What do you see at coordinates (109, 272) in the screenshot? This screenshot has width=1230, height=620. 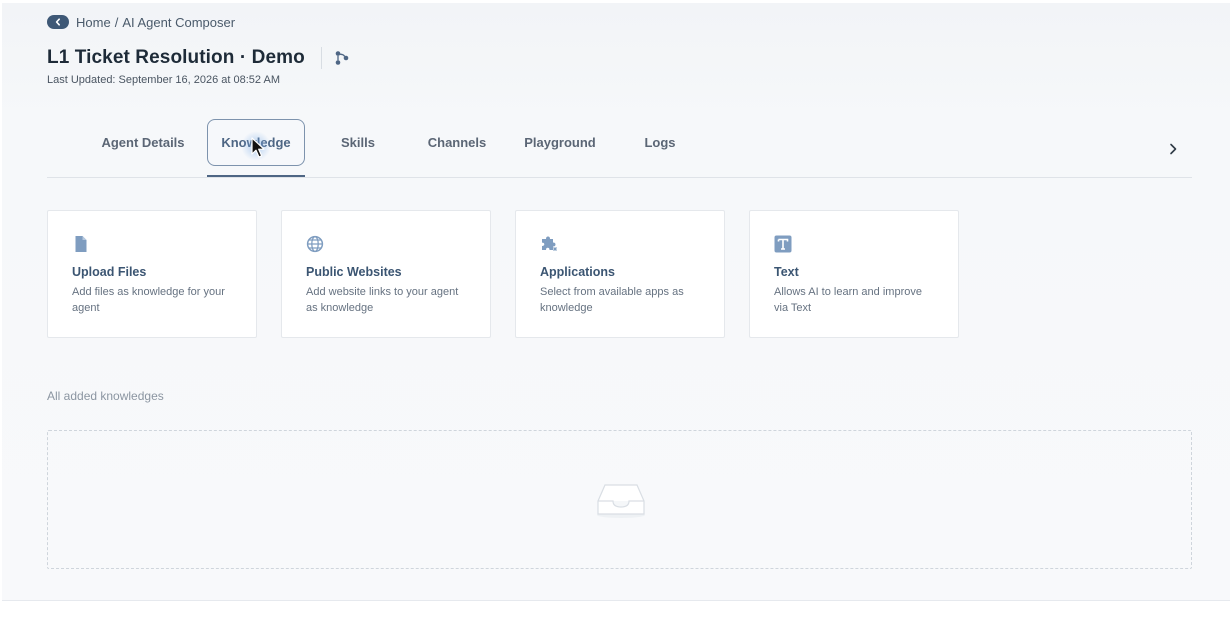 I see `card-title: Upload Files` at bounding box center [109, 272].